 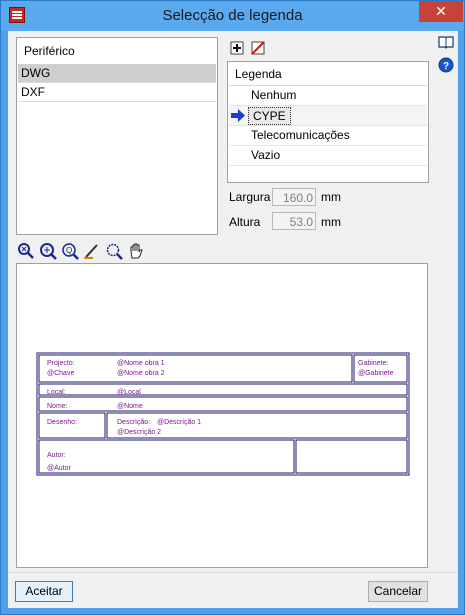 I want to click on legend-item-label: Nenhum, so click(x=274, y=95).